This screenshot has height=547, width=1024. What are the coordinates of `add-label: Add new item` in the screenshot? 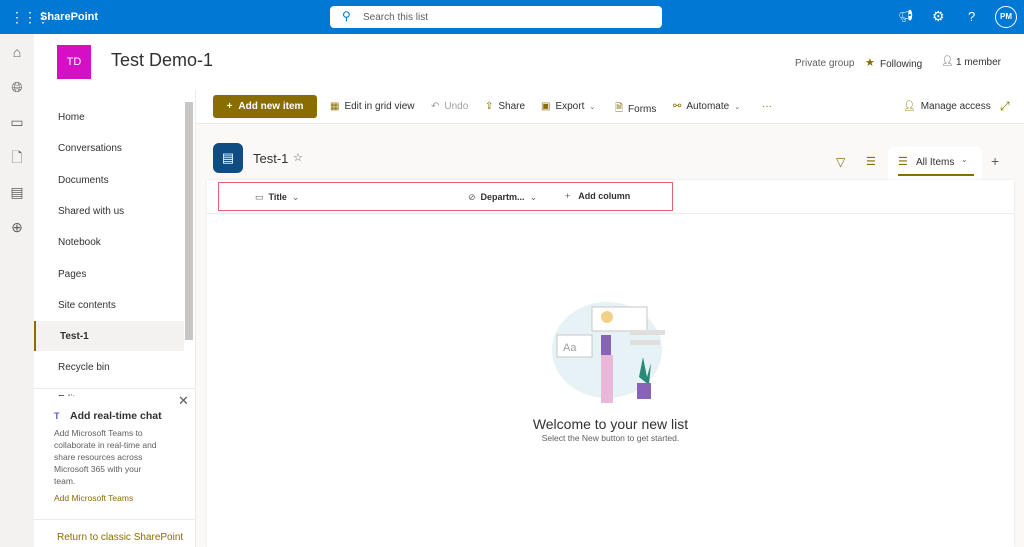 It's located at (271, 106).